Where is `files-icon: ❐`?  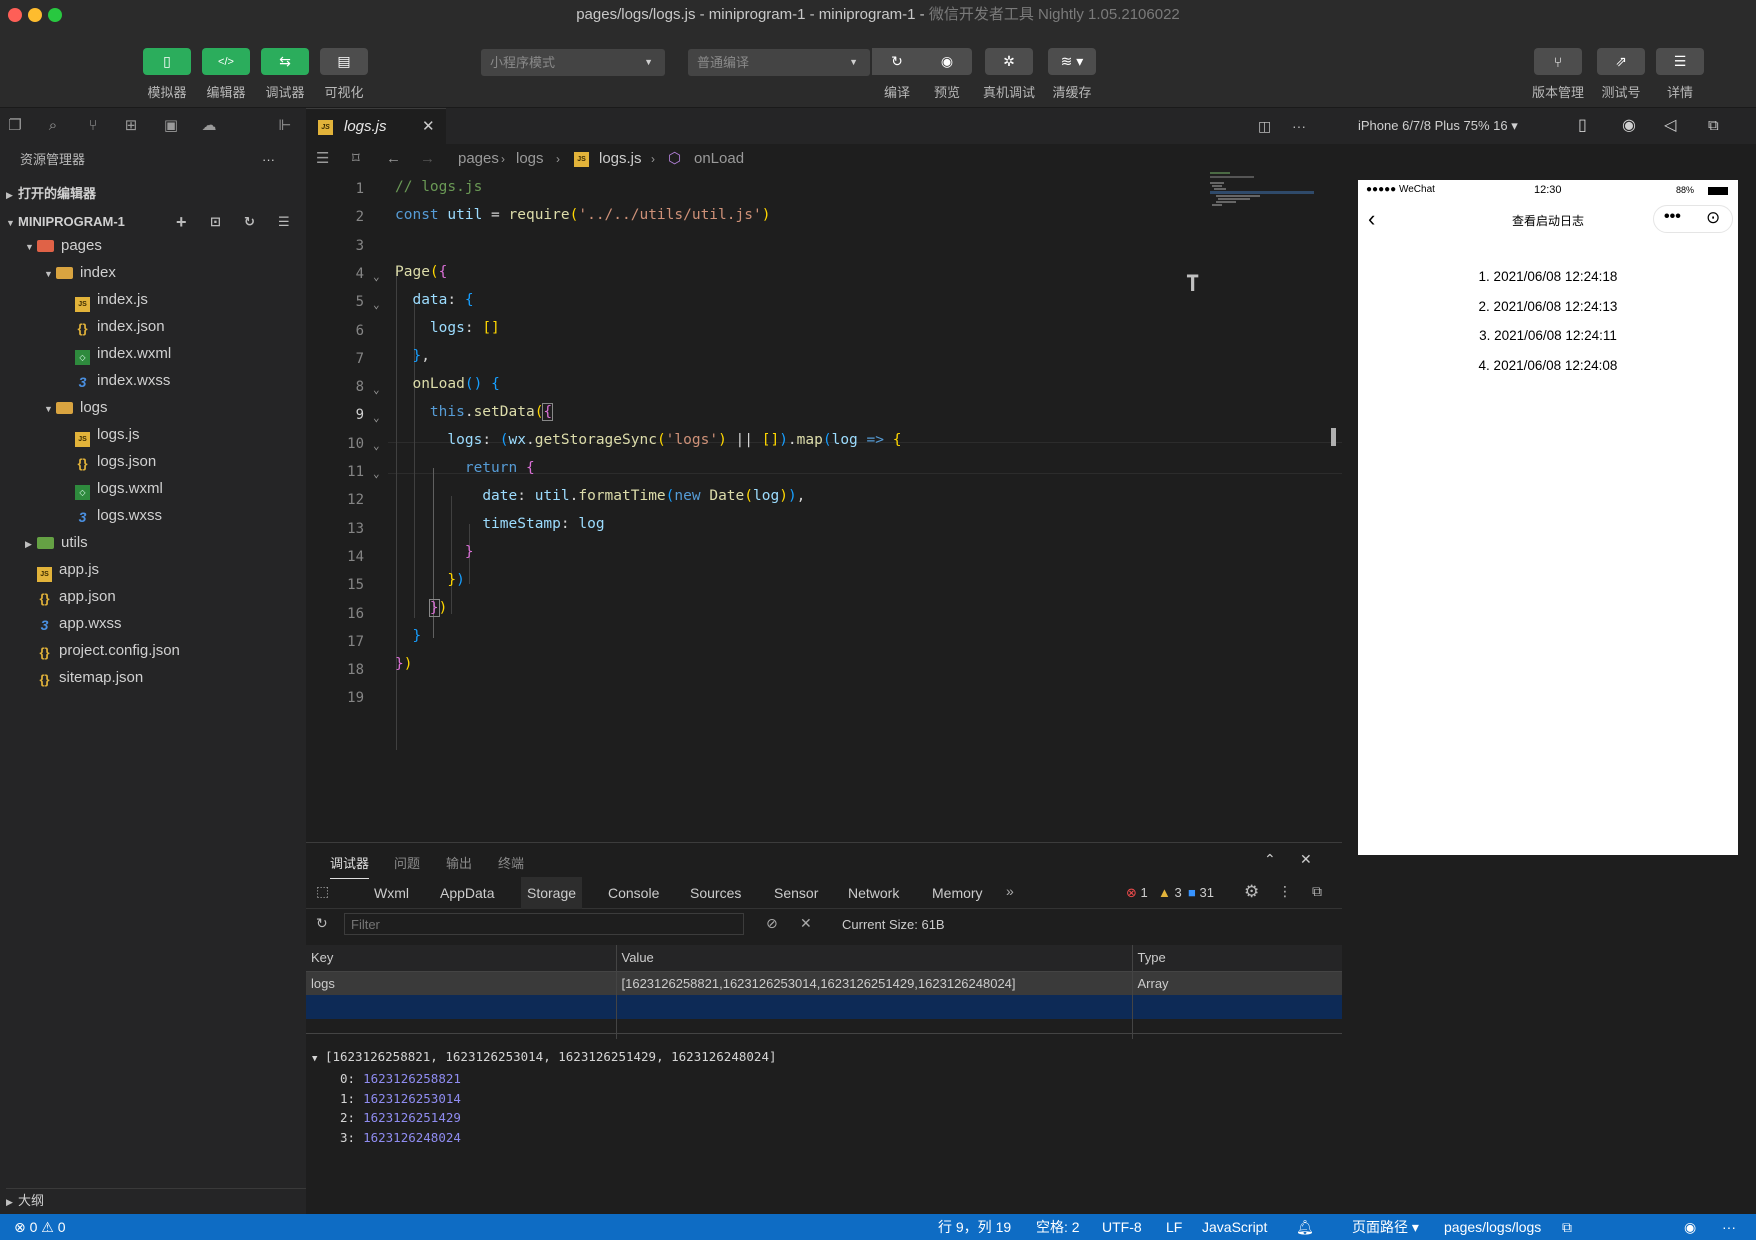 files-icon: ❐ is located at coordinates (15, 126).